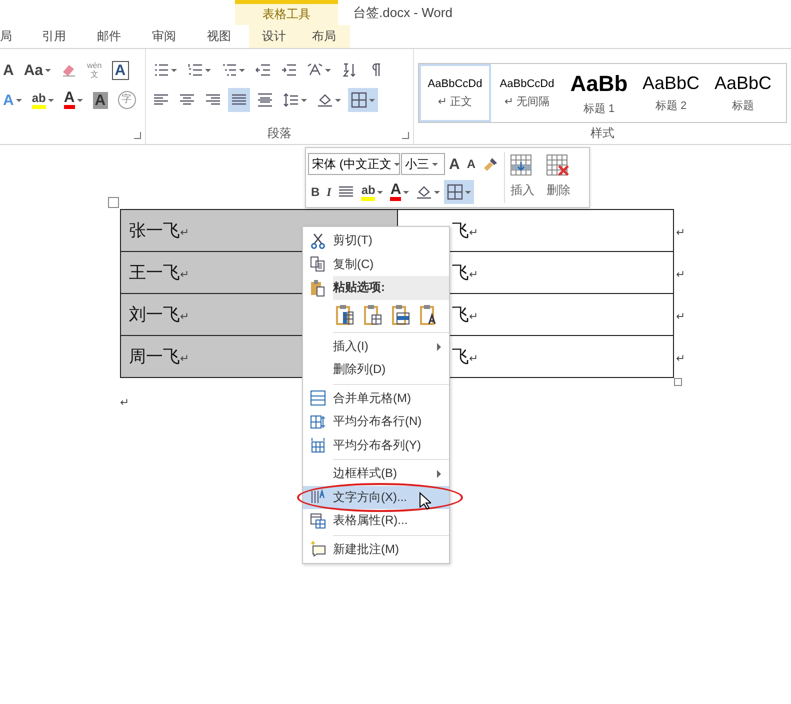 The width and height of the screenshot is (791, 704). What do you see at coordinates (291, 100) in the screenshot?
I see `line-spacing-icon` at bounding box center [291, 100].